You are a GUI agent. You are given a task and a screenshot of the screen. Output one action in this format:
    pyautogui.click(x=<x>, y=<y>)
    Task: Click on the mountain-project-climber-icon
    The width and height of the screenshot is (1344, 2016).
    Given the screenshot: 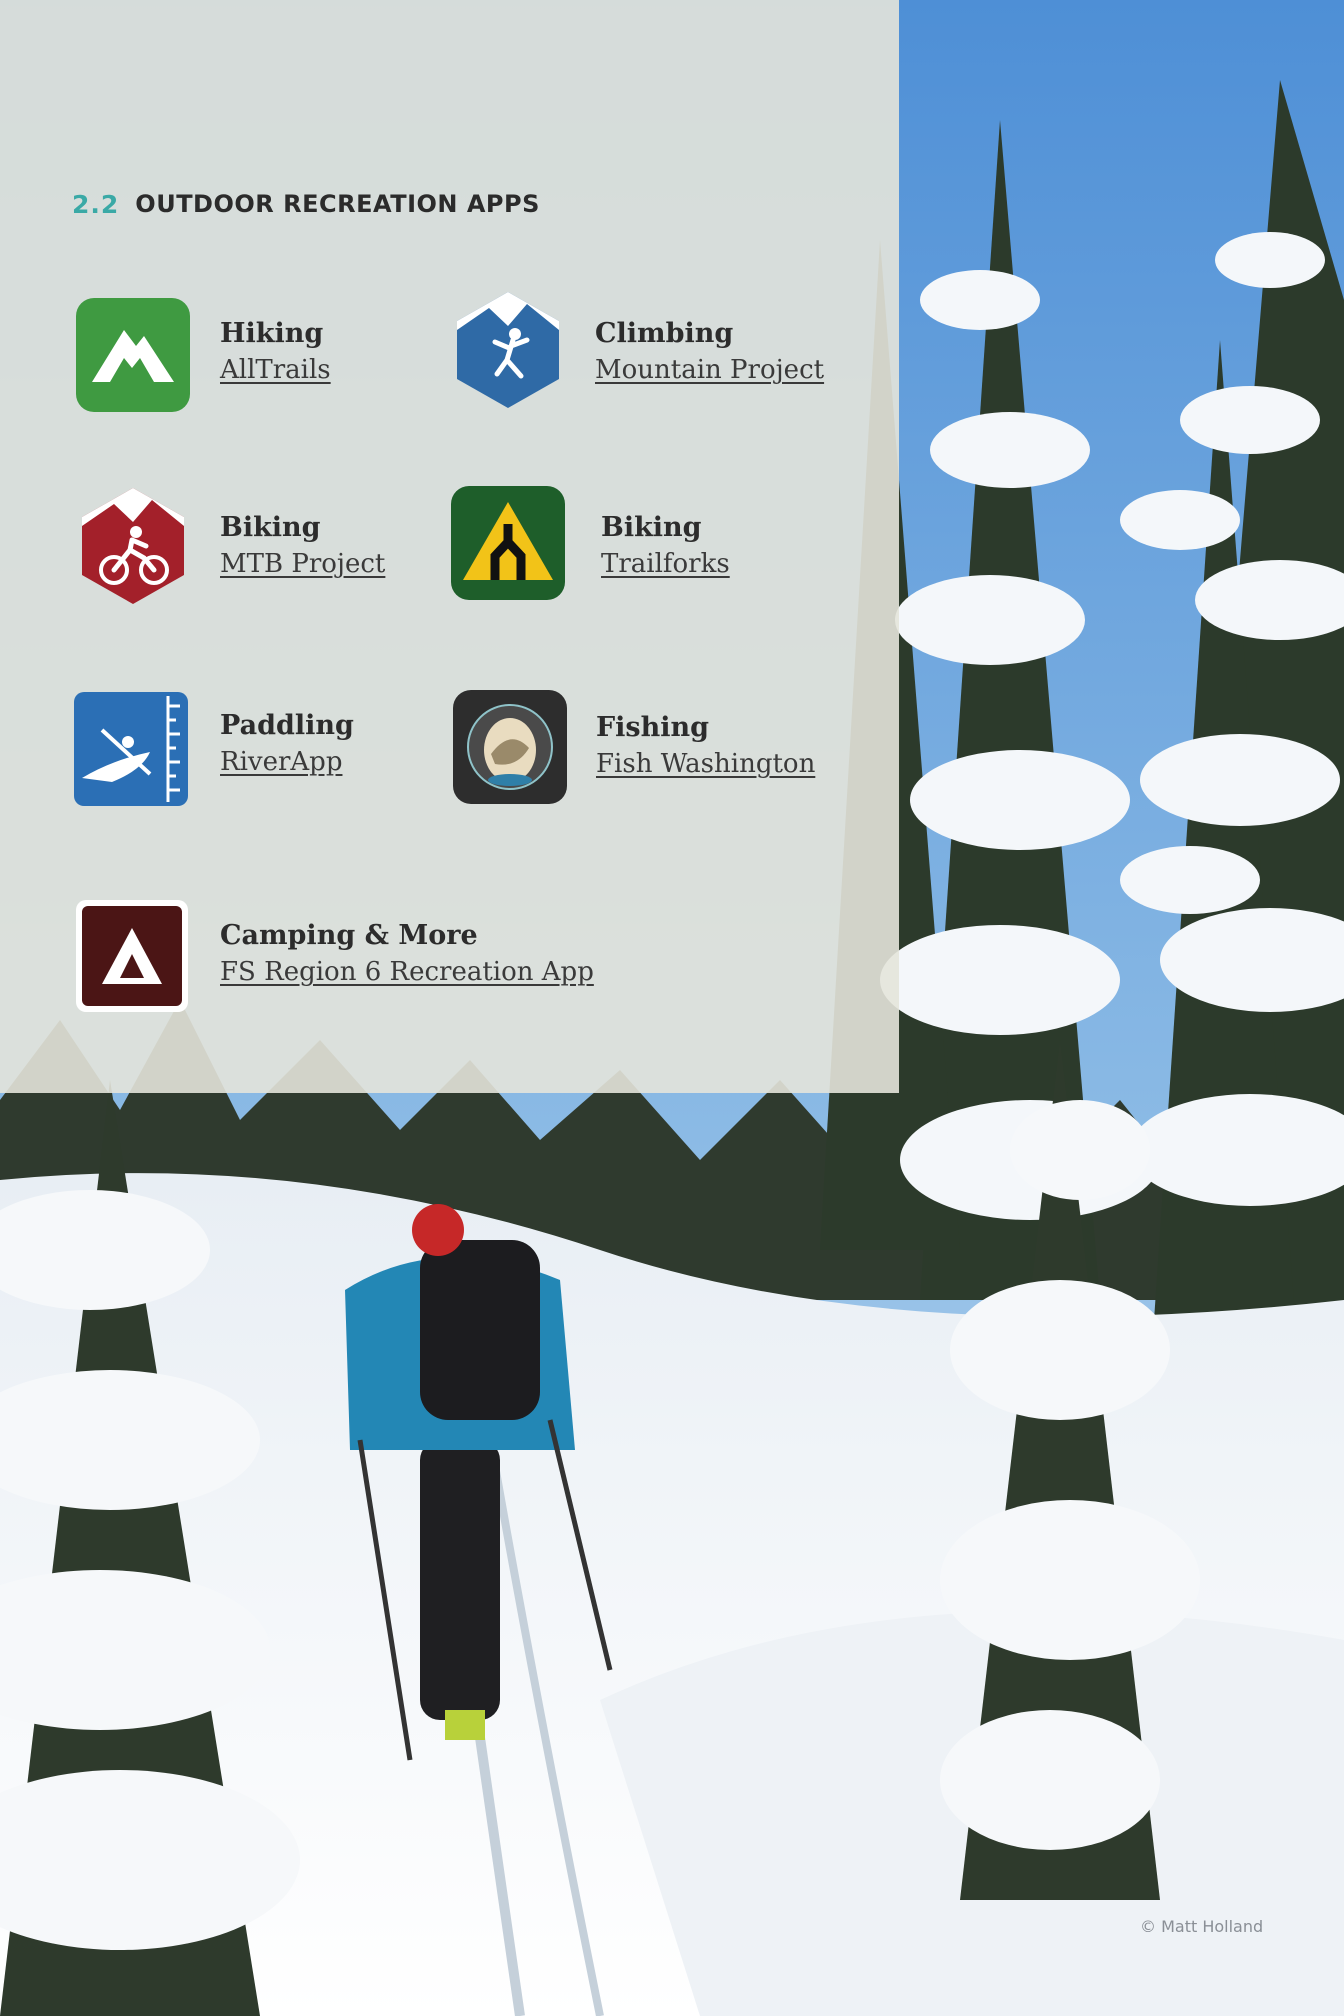 What is the action you would take?
    pyautogui.click(x=508, y=349)
    